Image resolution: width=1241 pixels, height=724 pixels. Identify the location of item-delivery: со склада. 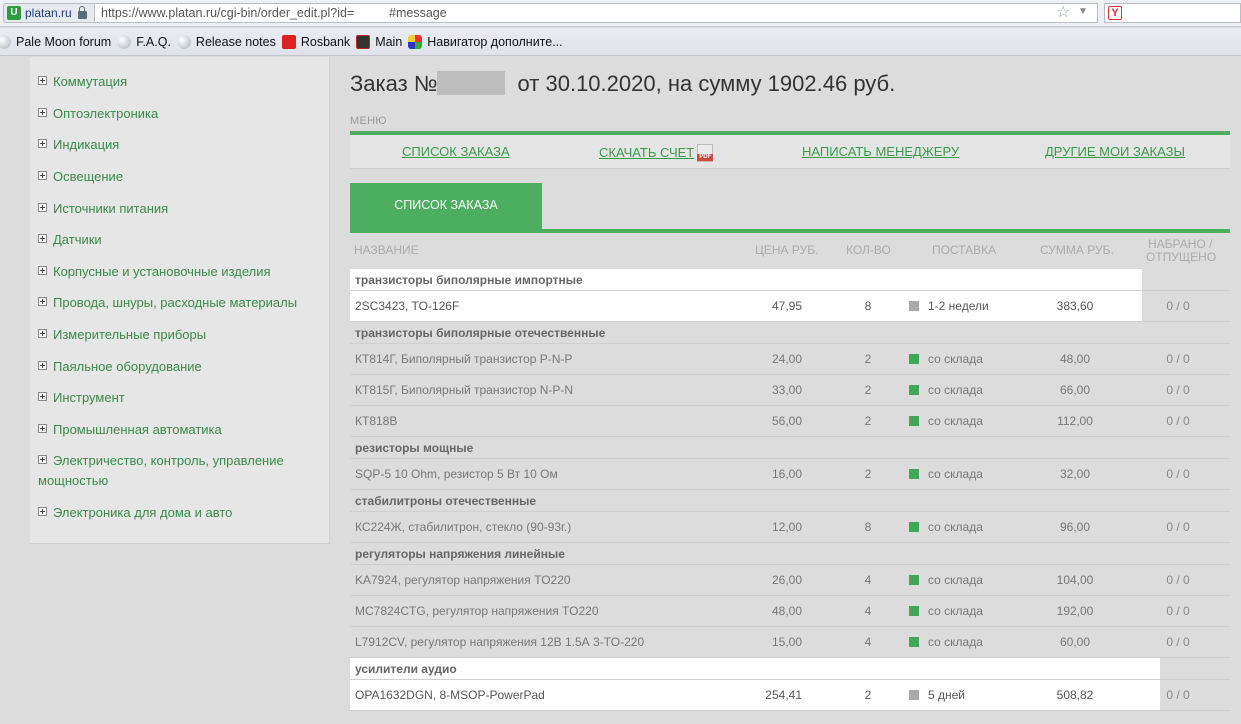
(946, 421).